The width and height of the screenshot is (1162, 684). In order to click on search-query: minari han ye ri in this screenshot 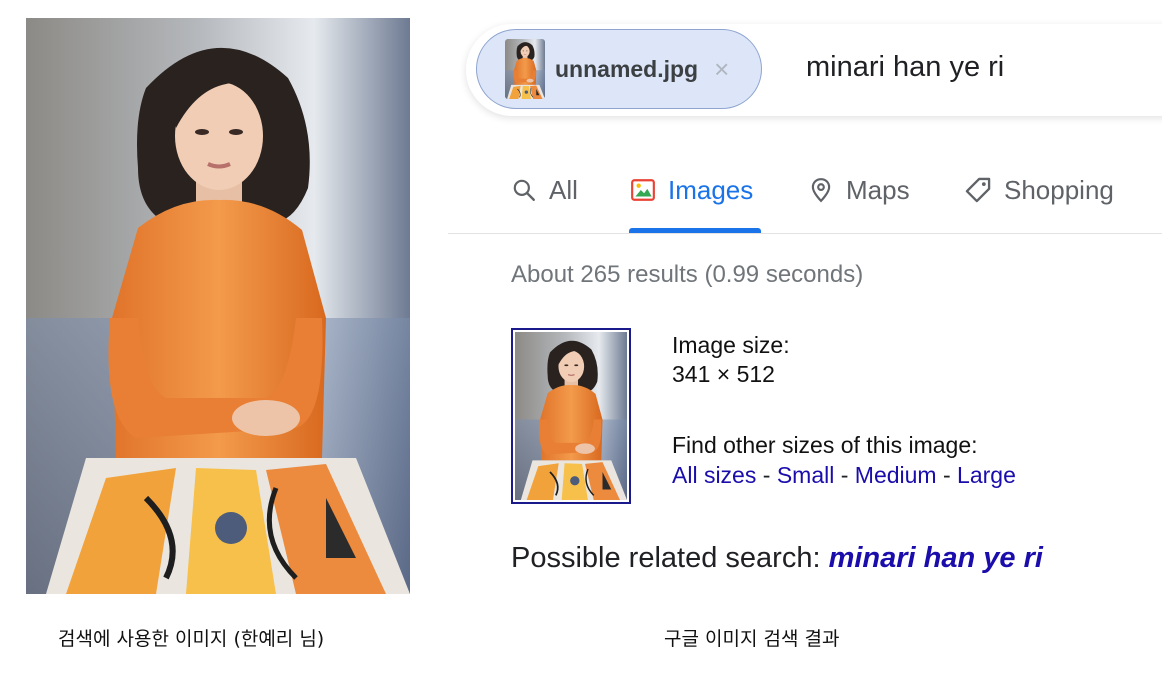, I will do `click(905, 67)`.